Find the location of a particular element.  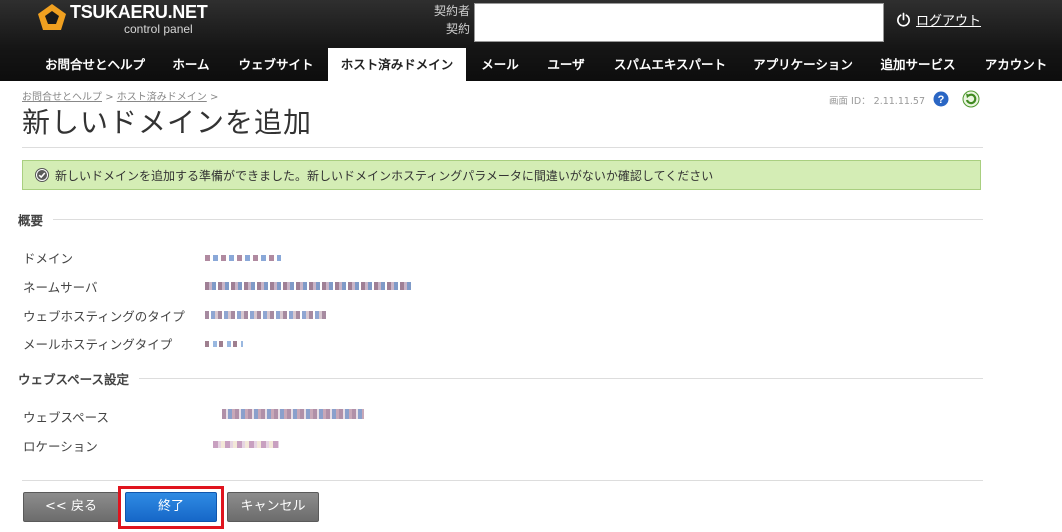

section-title-overview: 概要 is located at coordinates (36, 219).